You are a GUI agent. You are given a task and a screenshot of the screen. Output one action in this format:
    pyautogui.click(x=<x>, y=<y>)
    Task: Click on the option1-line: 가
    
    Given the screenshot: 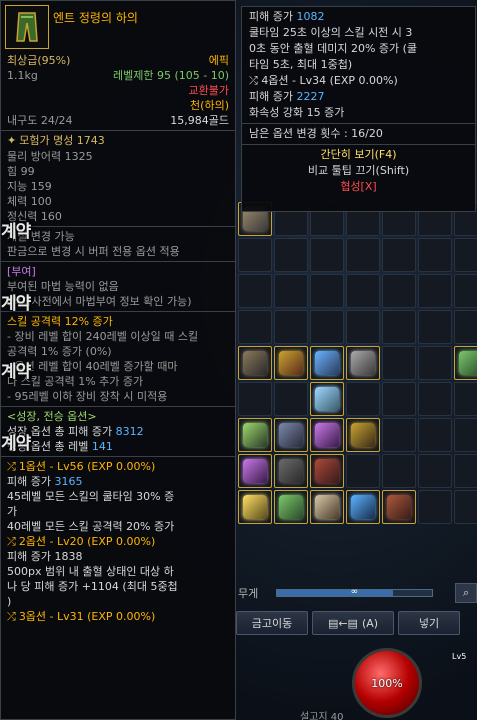 What is the action you would take?
    pyautogui.click(x=12, y=511)
    